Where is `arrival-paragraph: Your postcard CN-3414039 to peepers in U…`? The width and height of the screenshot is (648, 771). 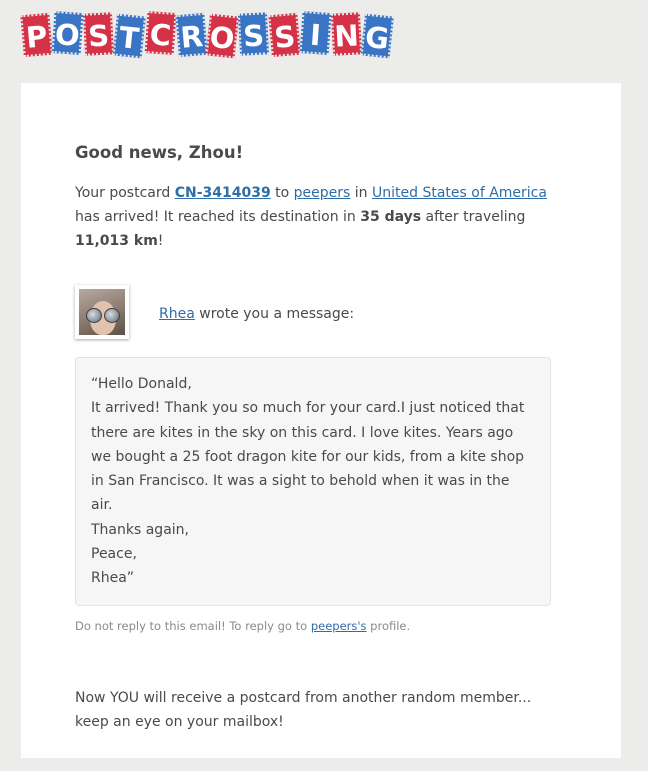
arrival-paragraph: Your postcard CN-3414039 to peepers in U… is located at coordinates (313, 217).